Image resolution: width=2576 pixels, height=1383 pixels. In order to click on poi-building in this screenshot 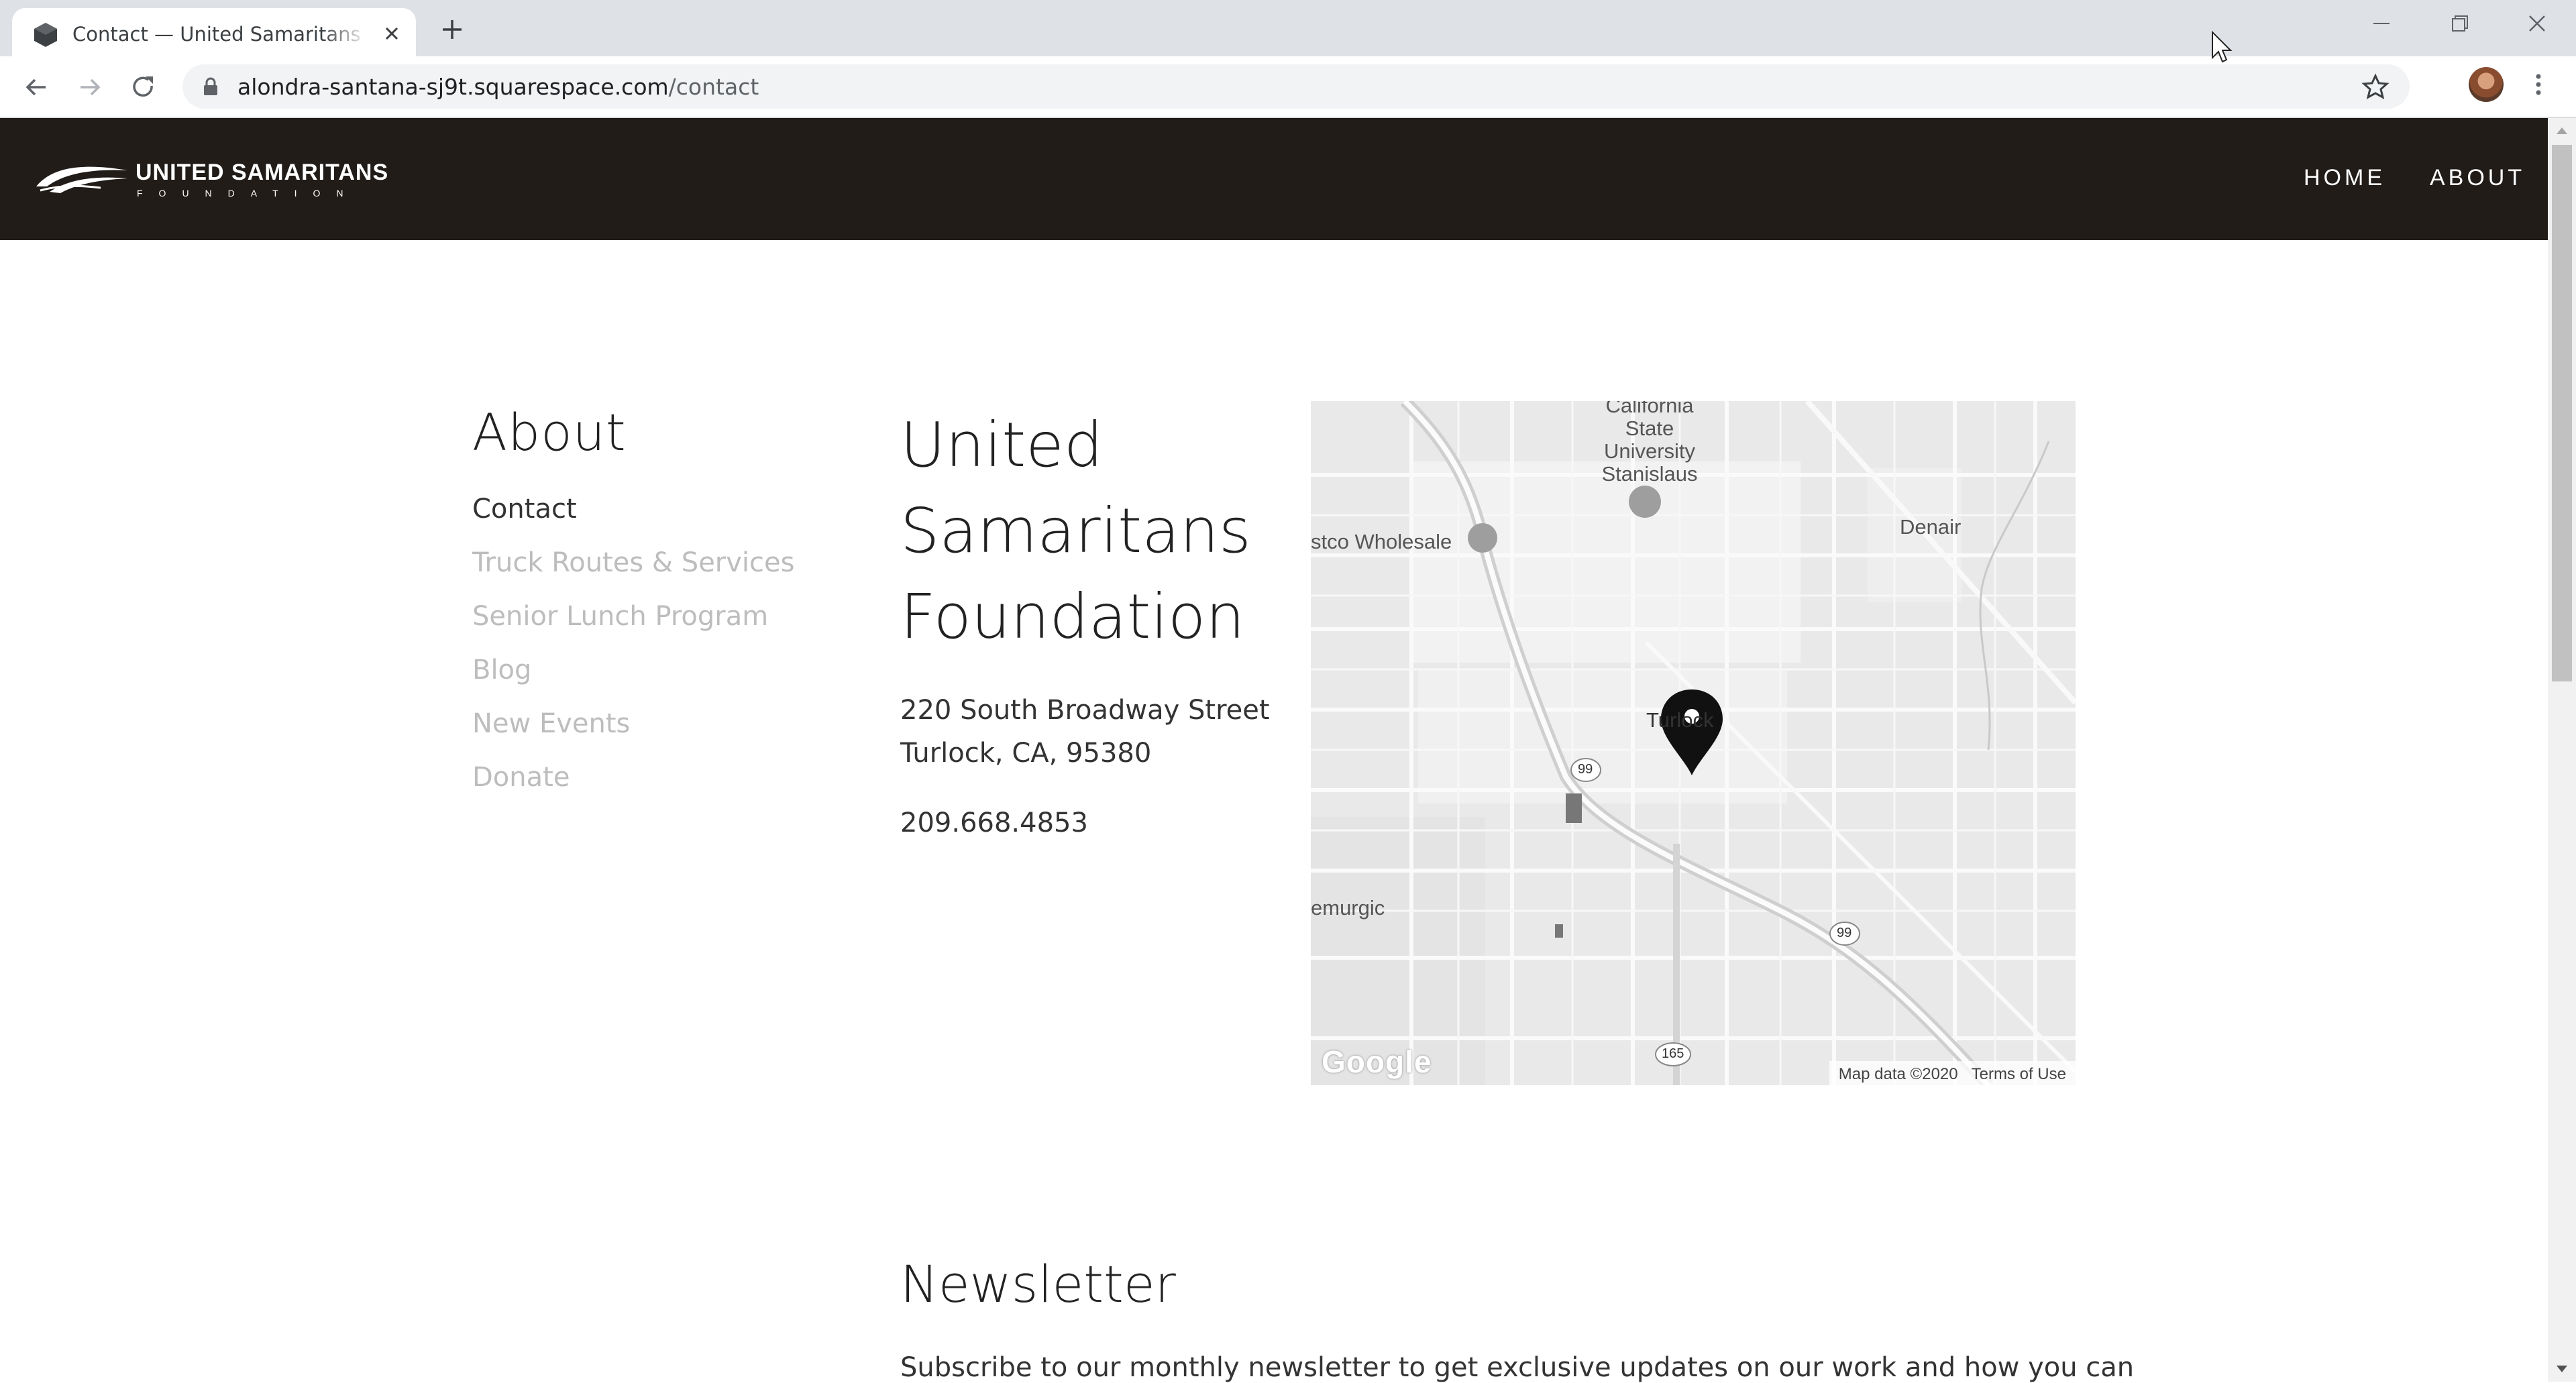, I will do `click(1574, 808)`.